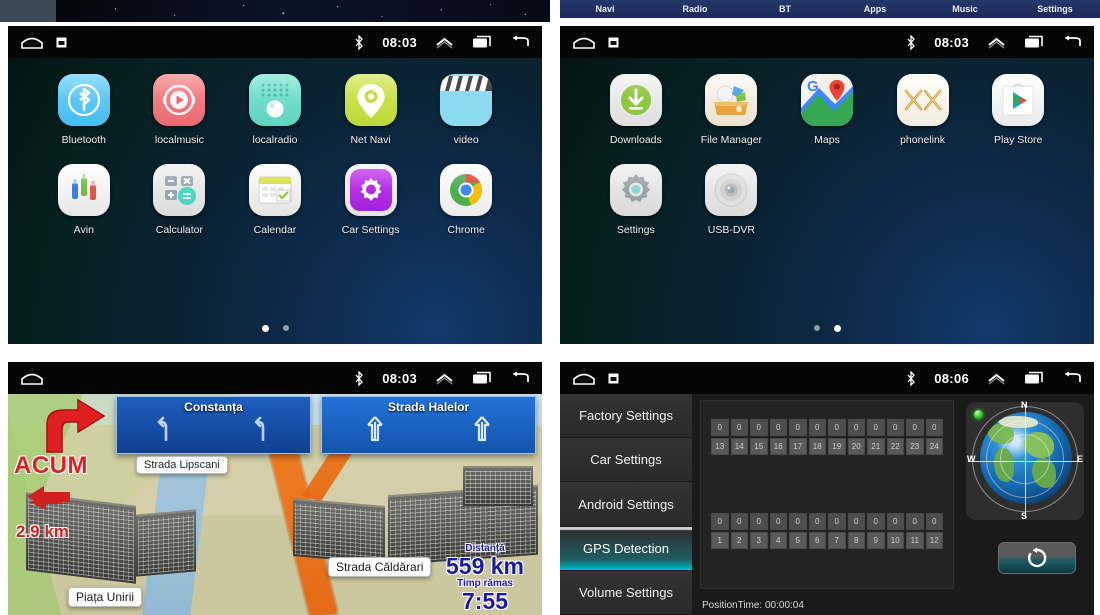  Describe the element at coordinates (922, 100) in the screenshot. I see `phonelink-app-icon` at that location.